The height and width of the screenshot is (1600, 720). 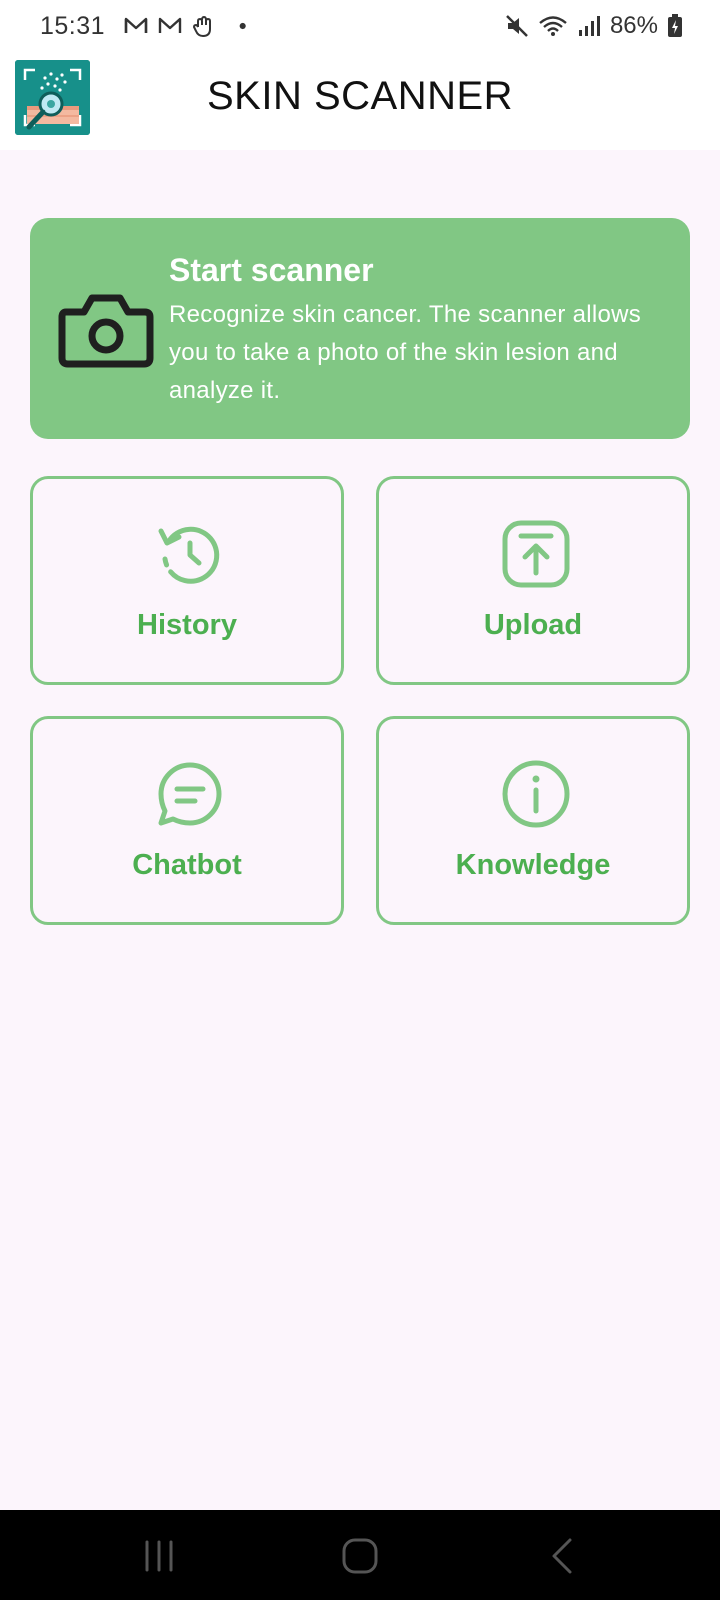 I want to click on system-nav-bar, so click(x=360, y=1555).